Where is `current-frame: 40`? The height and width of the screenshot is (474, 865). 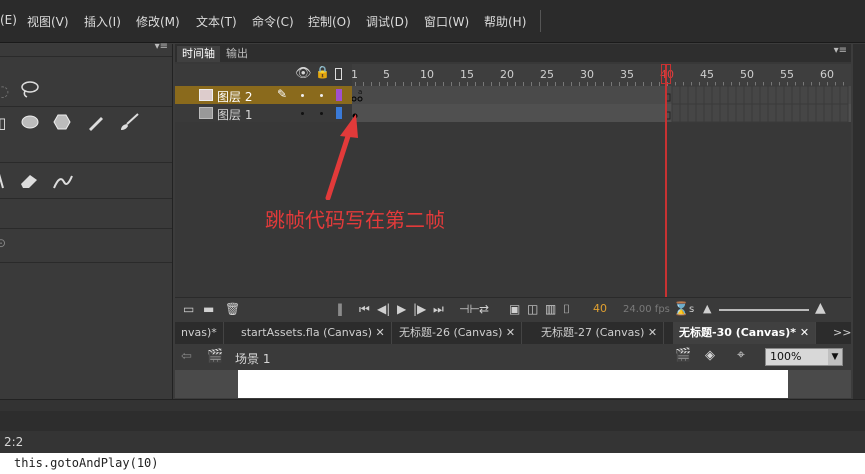 current-frame: 40 is located at coordinates (600, 308).